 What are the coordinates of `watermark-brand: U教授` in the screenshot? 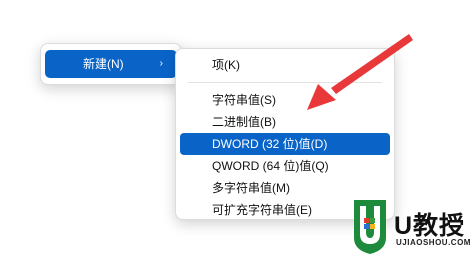 It's located at (430, 226).